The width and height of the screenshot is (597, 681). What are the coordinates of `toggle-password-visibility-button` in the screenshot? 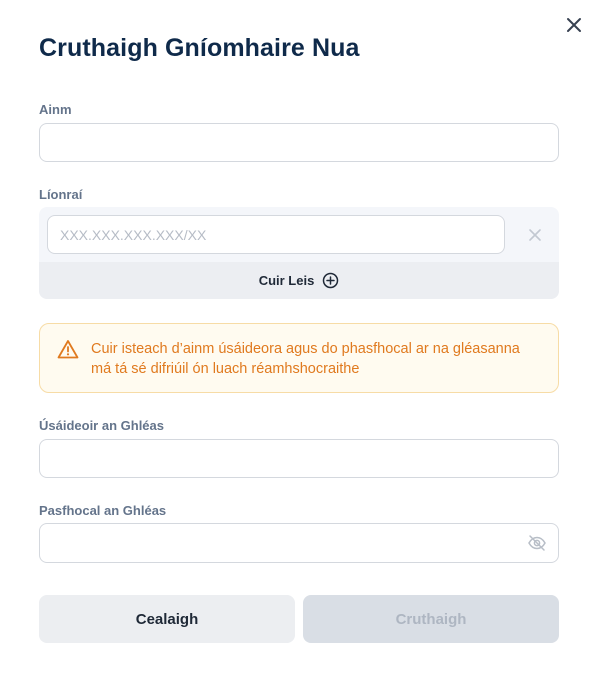 It's located at (537, 543).